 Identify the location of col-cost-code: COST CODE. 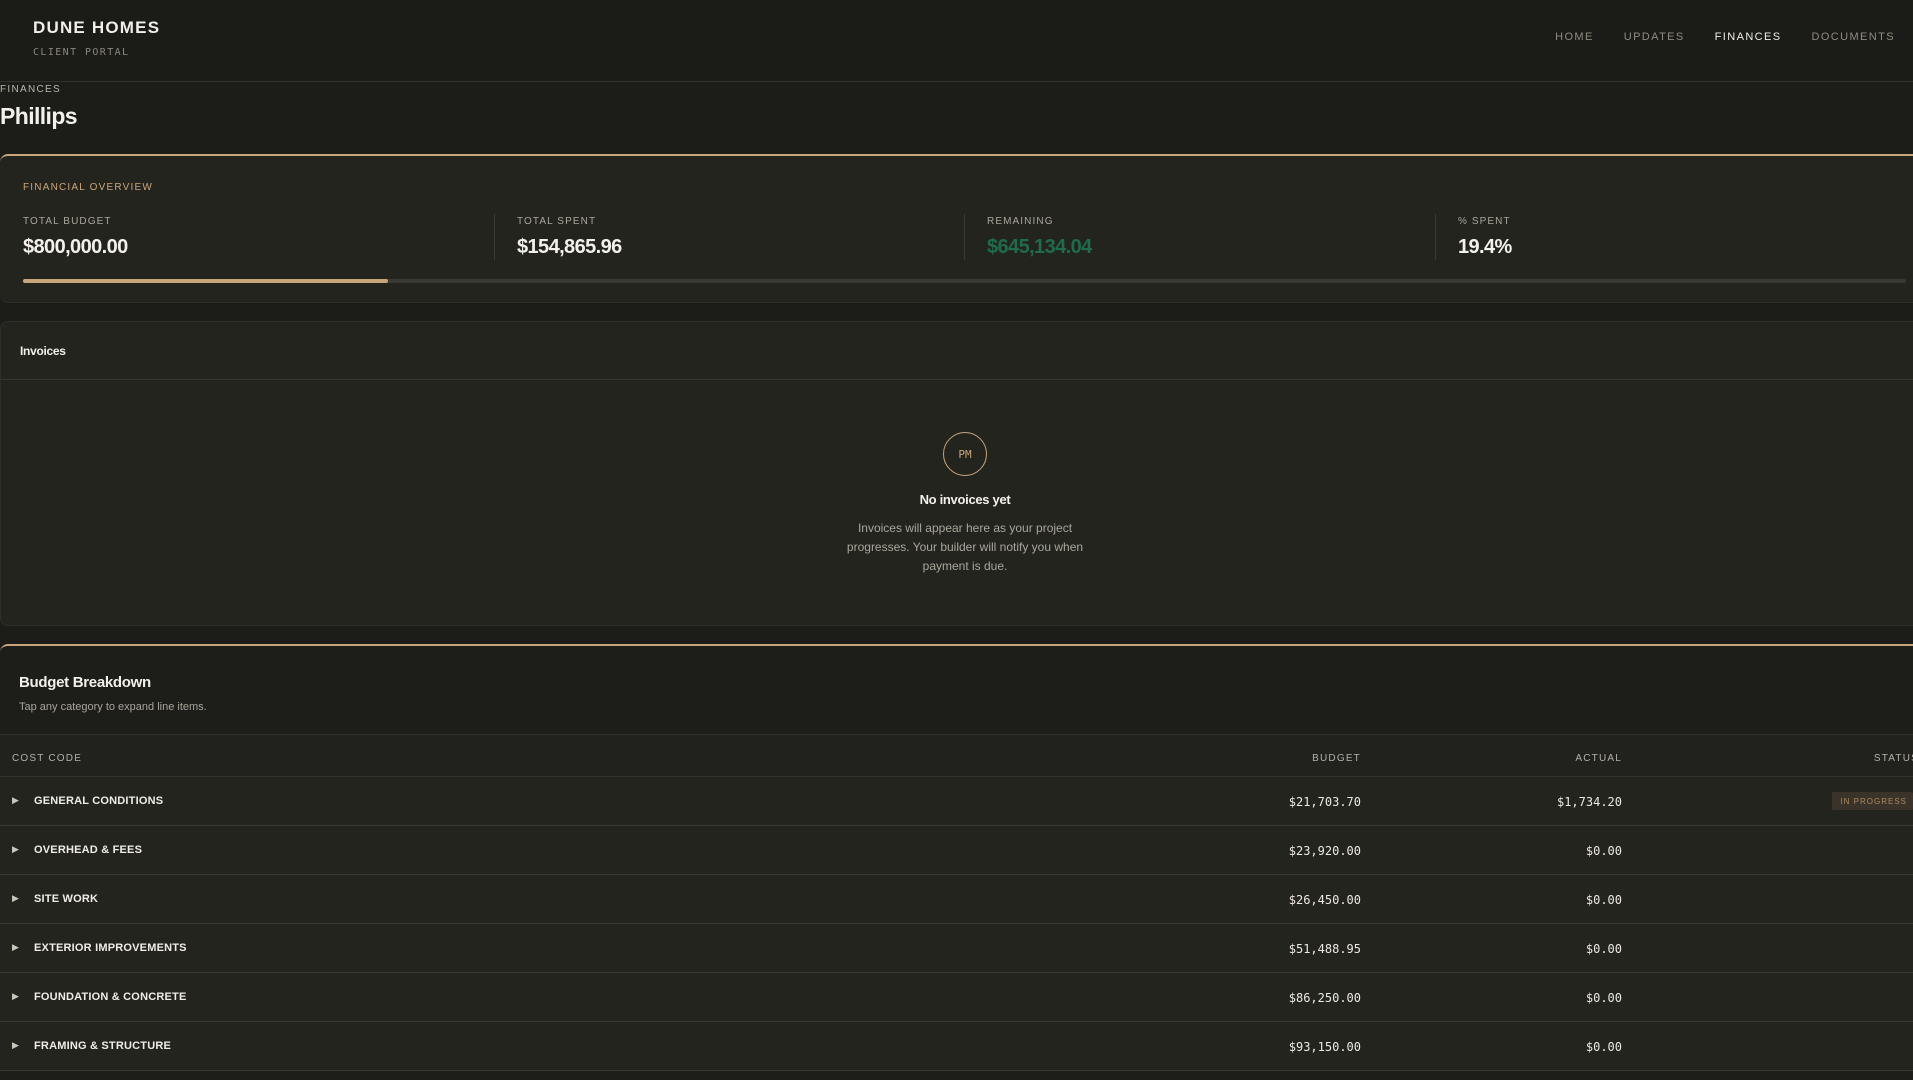
(47, 758).